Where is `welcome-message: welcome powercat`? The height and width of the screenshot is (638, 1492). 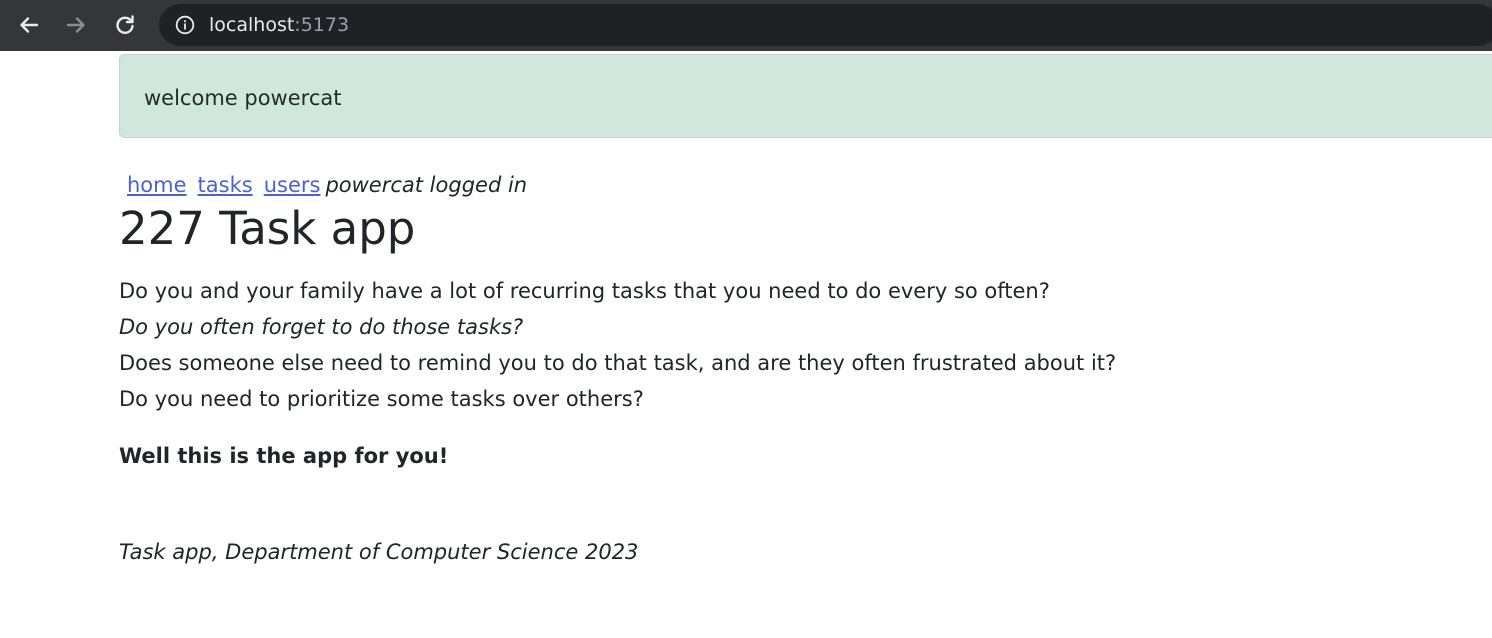
welcome-message: welcome powercat is located at coordinates (243, 98).